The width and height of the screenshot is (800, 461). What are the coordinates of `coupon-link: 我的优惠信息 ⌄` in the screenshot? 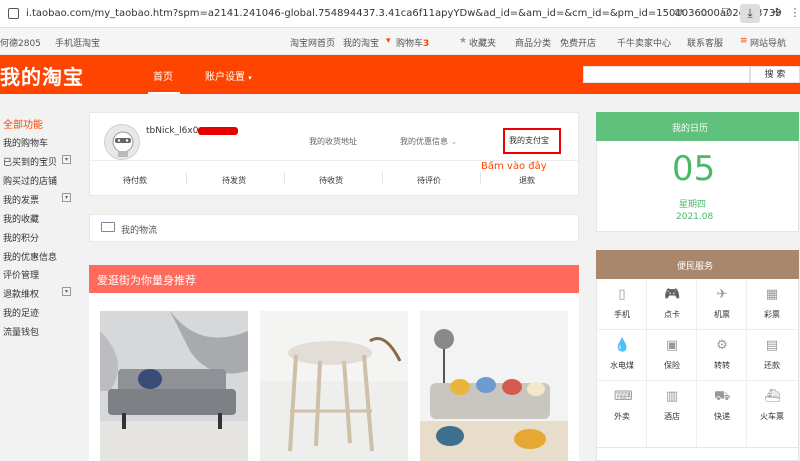 It's located at (428, 141).